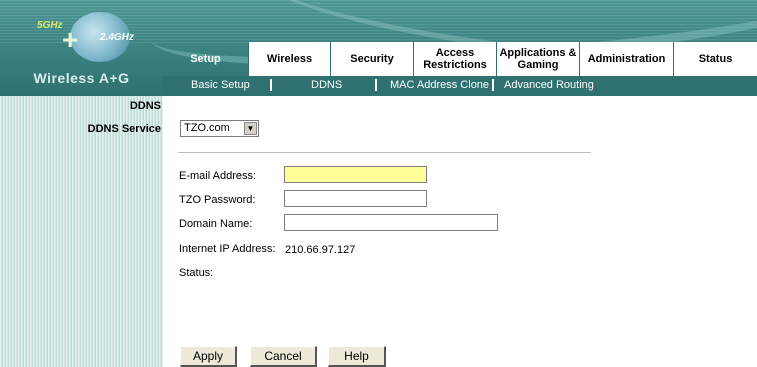  Describe the element at coordinates (371, 59) in the screenshot. I see `tab-security: Security` at that location.